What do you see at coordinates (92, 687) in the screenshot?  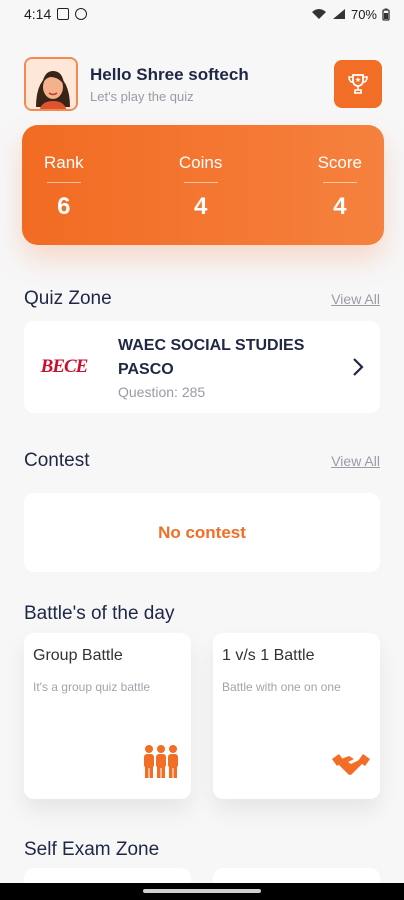 I see `battle-subtitle: It's a group quiz battle` at bounding box center [92, 687].